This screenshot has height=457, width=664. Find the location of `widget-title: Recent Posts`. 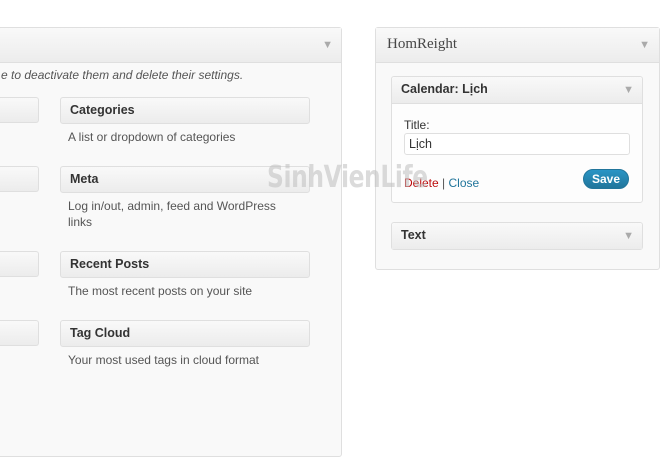

widget-title: Recent Posts is located at coordinates (185, 264).